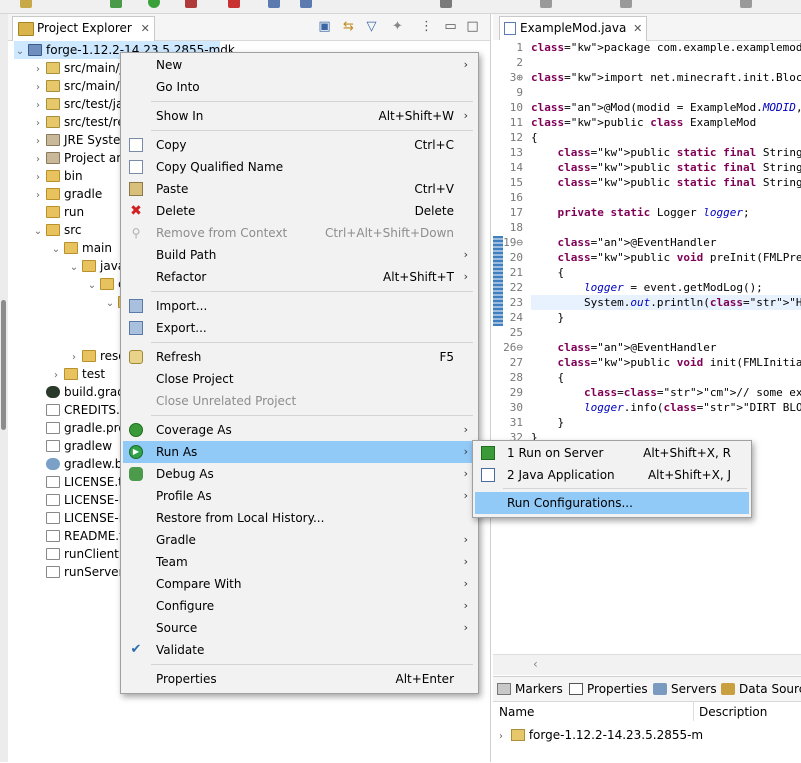 The width and height of the screenshot is (801, 763). I want to click on tree-item: run, so click(58, 212).